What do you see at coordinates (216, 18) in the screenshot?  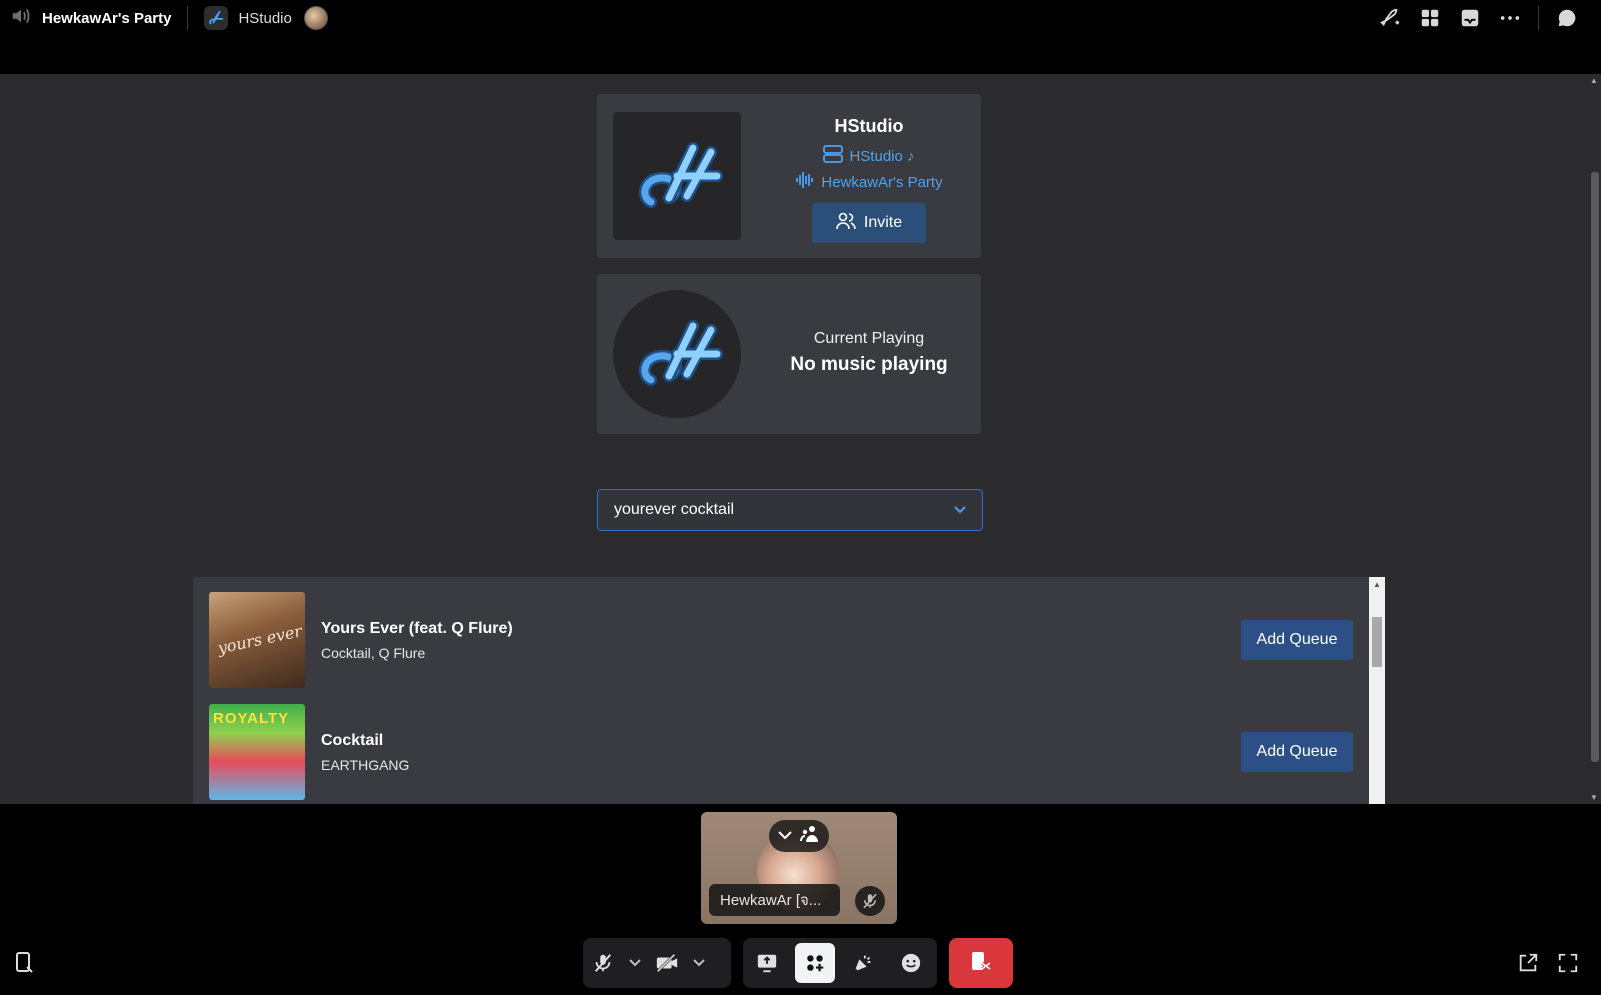 I see `hstudio-app-icon` at bounding box center [216, 18].